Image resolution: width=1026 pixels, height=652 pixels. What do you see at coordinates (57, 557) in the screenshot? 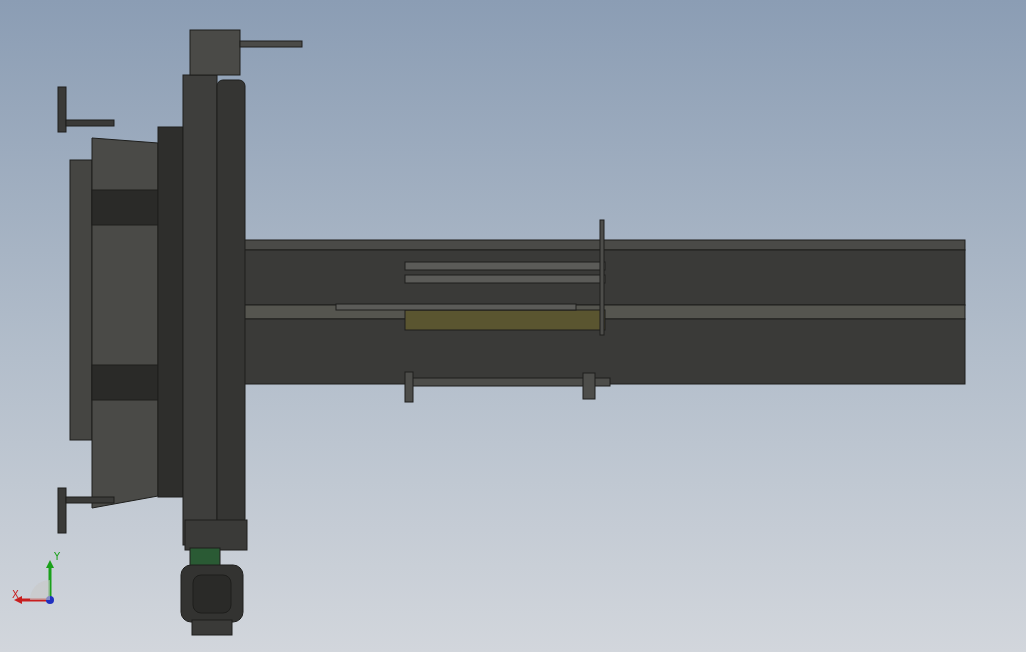
I see `y-axis-label: Y` at bounding box center [57, 557].